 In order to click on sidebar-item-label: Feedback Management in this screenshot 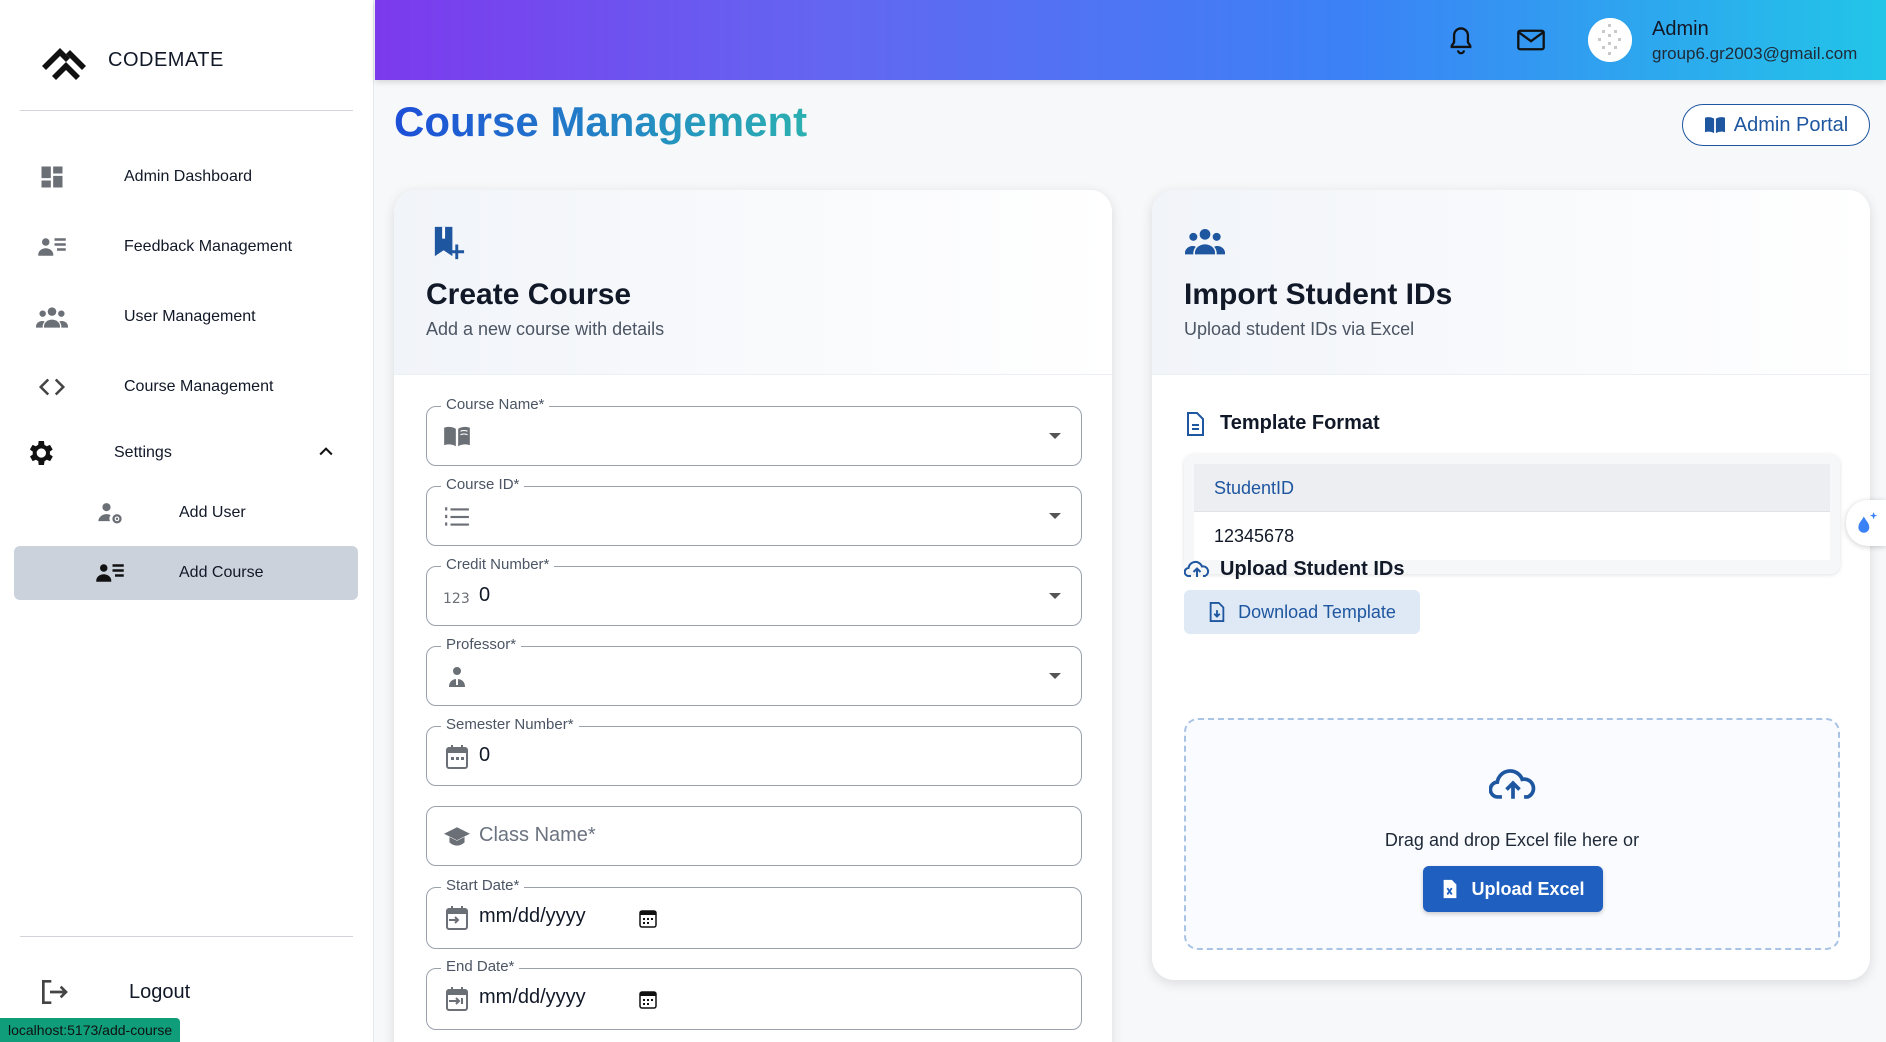, I will do `click(208, 246)`.